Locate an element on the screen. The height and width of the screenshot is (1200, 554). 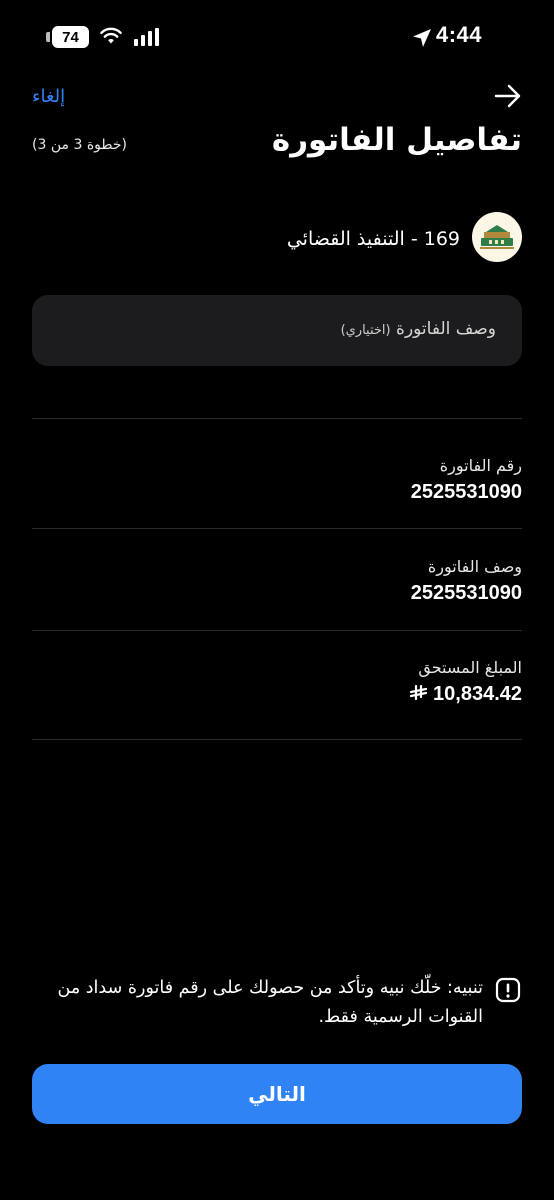
invoice-description-input: وصف الفاتورة (اختياري) is located at coordinates (277, 330).